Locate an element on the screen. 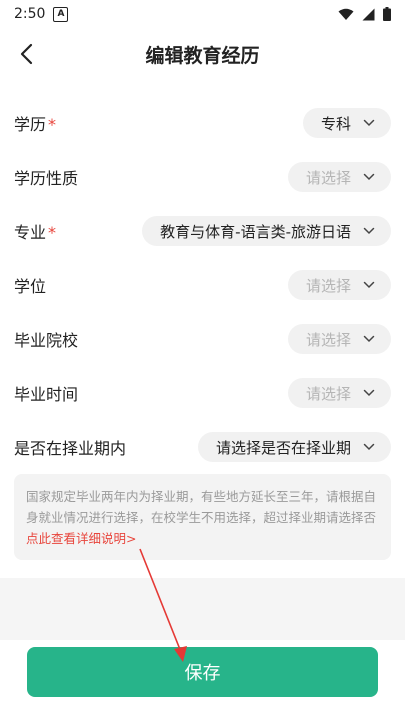 The width and height of the screenshot is (405, 720). status-time: 2:50 is located at coordinates (30, 14).